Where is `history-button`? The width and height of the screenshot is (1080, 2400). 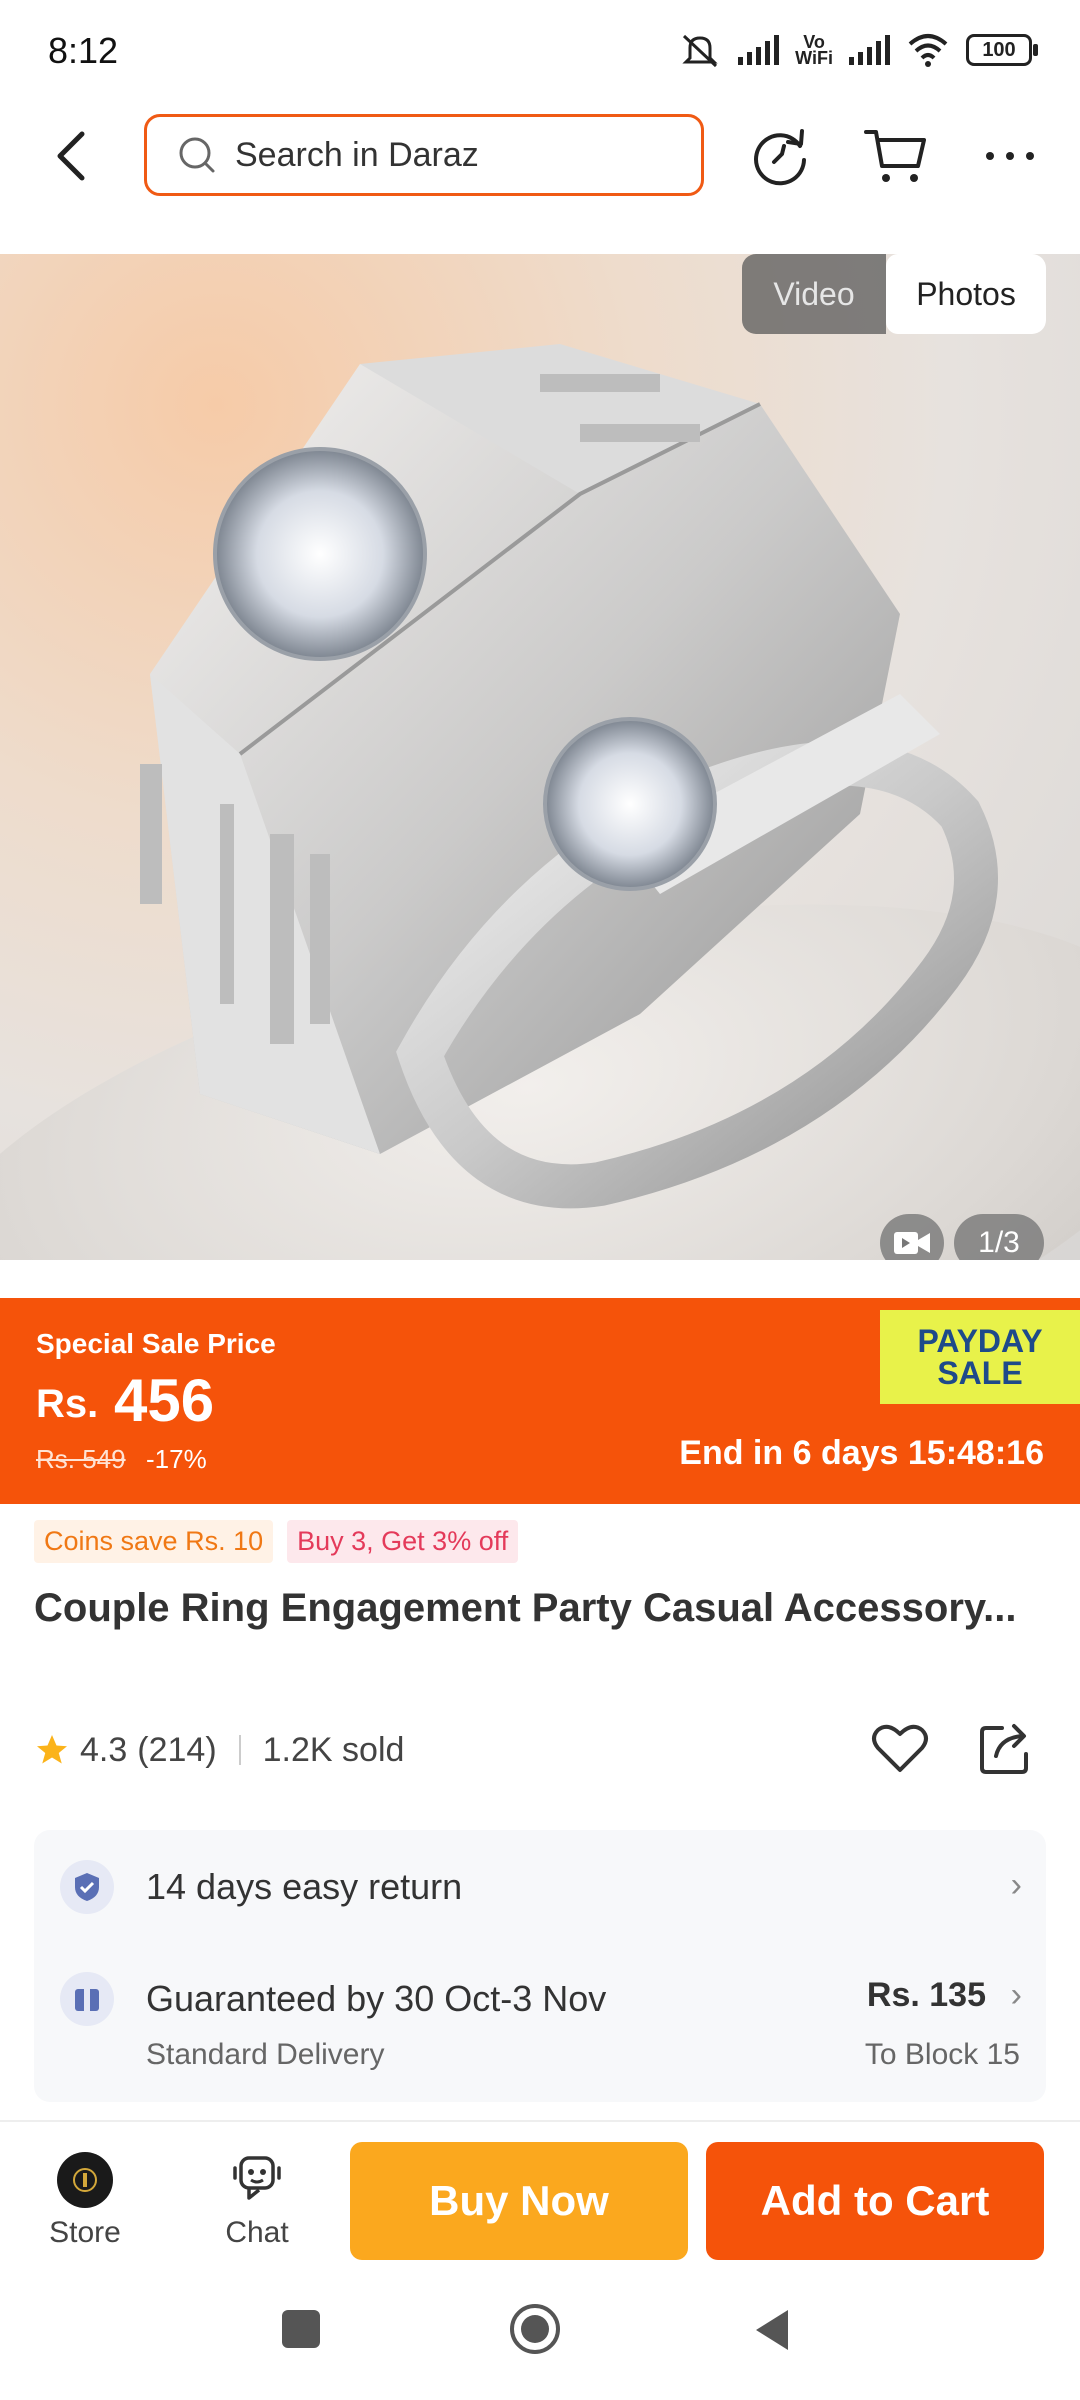
history-button is located at coordinates (780, 156).